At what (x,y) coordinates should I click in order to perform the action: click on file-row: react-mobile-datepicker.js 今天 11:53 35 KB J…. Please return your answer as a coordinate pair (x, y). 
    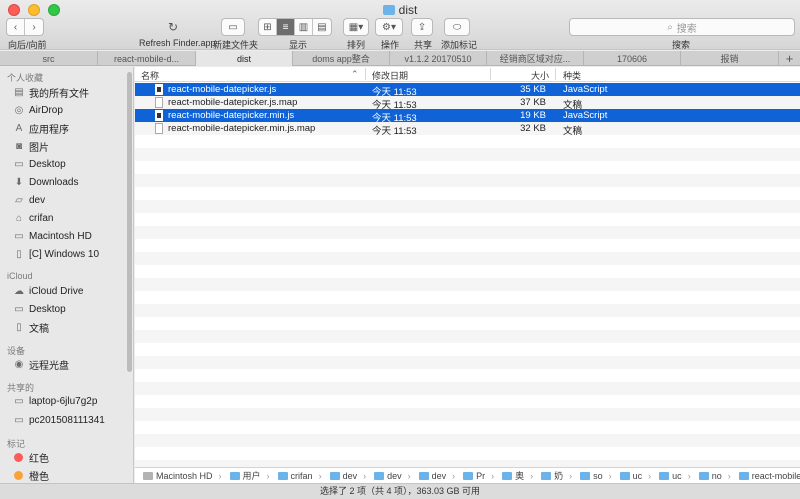
    Looking at the image, I should click on (467, 90).